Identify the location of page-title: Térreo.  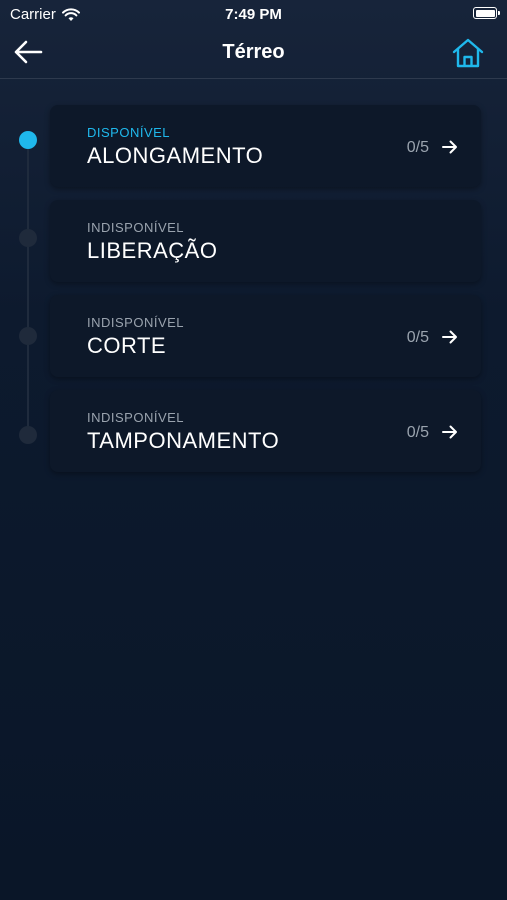
(253, 52).